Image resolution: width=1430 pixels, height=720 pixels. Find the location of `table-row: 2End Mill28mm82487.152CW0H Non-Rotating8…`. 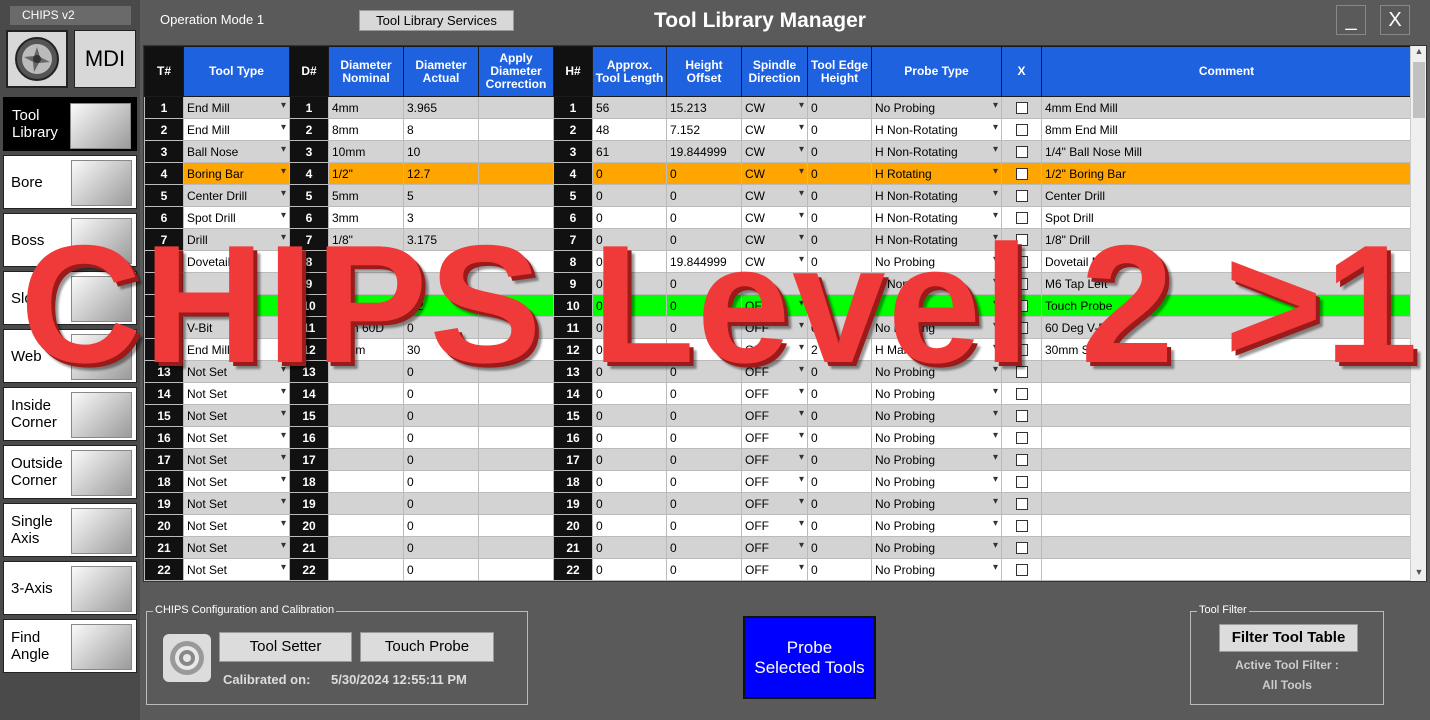

table-row: 2End Mill28mm82487.152CW0H Non-Rotating8… is located at coordinates (778, 129).